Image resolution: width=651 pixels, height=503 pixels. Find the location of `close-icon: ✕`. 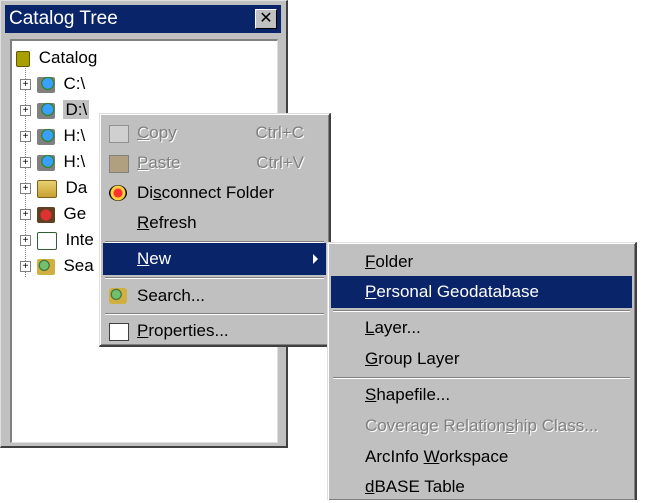

close-icon: ✕ is located at coordinates (266, 18).